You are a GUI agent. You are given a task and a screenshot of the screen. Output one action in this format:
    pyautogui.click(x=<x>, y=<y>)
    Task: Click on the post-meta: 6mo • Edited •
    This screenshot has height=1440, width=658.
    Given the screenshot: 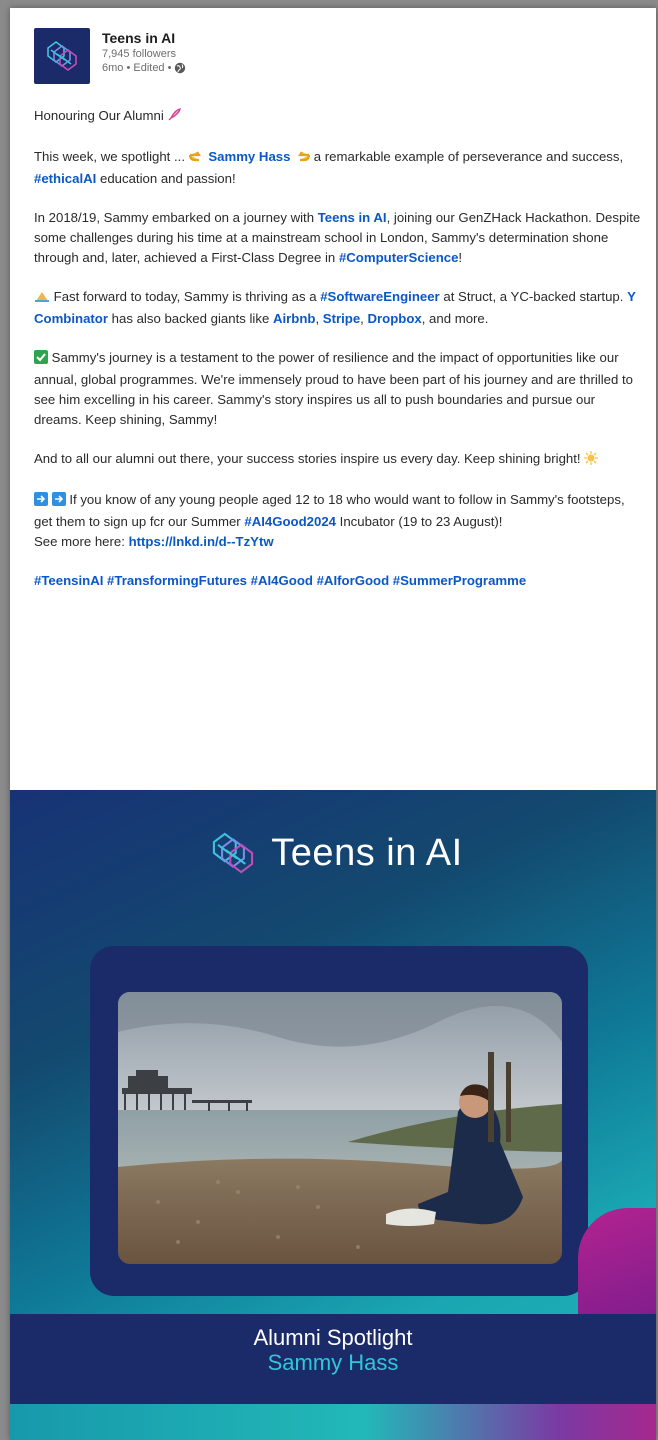 What is the action you would take?
    pyautogui.click(x=137, y=68)
    